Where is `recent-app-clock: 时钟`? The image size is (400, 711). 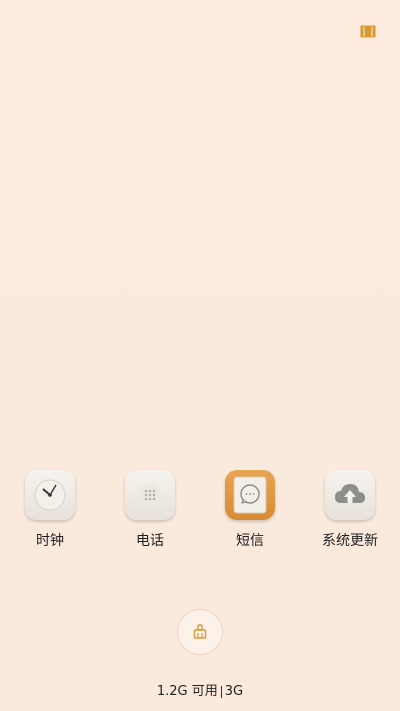
recent-app-clock: 时钟 is located at coordinates (50, 510).